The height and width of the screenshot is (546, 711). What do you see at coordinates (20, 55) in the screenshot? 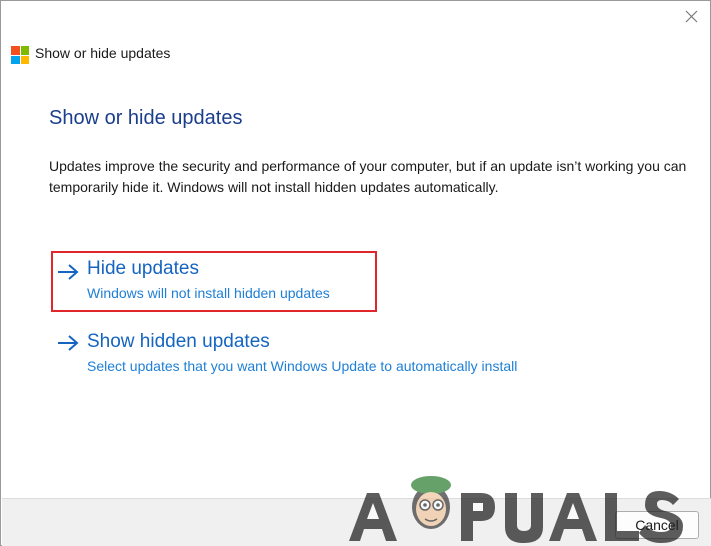
I see `windows-logo-icon` at bounding box center [20, 55].